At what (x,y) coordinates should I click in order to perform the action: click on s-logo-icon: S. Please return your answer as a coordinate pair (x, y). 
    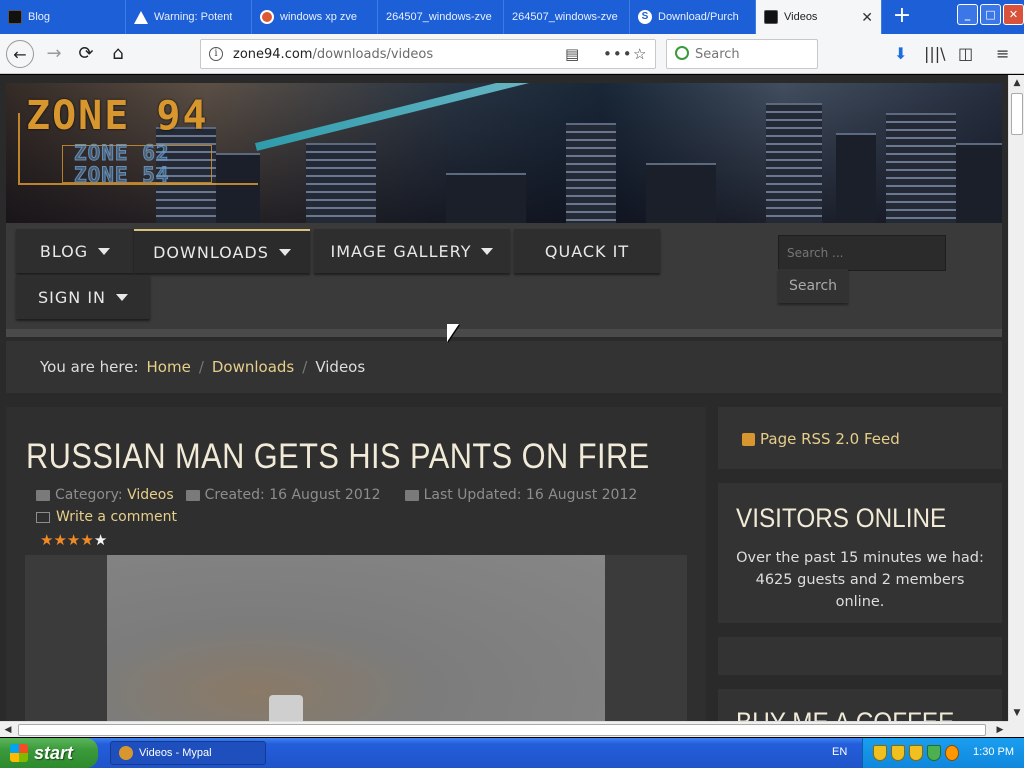
    Looking at the image, I should click on (645, 17).